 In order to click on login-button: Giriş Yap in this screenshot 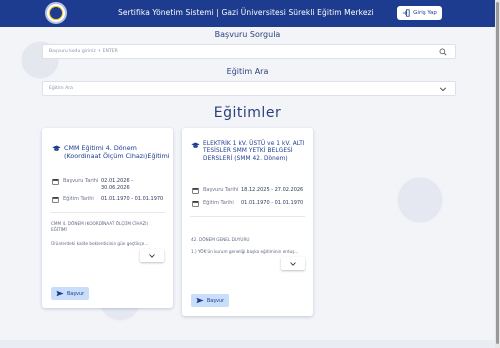, I will do `click(419, 13)`.